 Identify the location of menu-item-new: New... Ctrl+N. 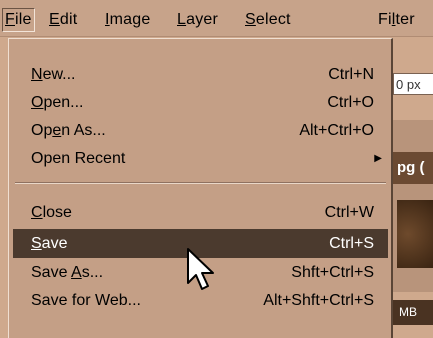
(200, 74).